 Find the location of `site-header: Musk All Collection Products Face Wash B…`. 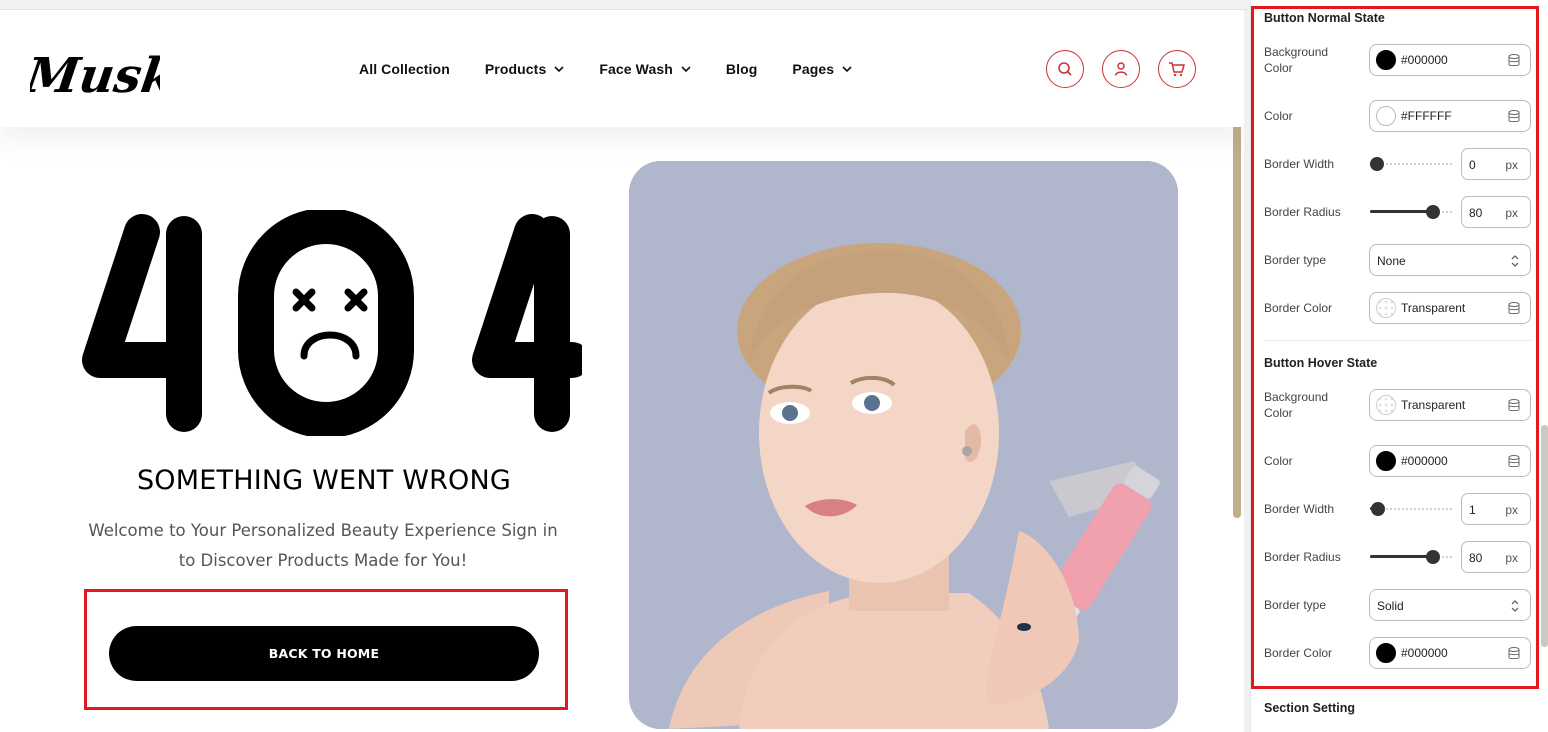

site-header: Musk All Collection Products Face Wash B… is located at coordinates (622, 68).